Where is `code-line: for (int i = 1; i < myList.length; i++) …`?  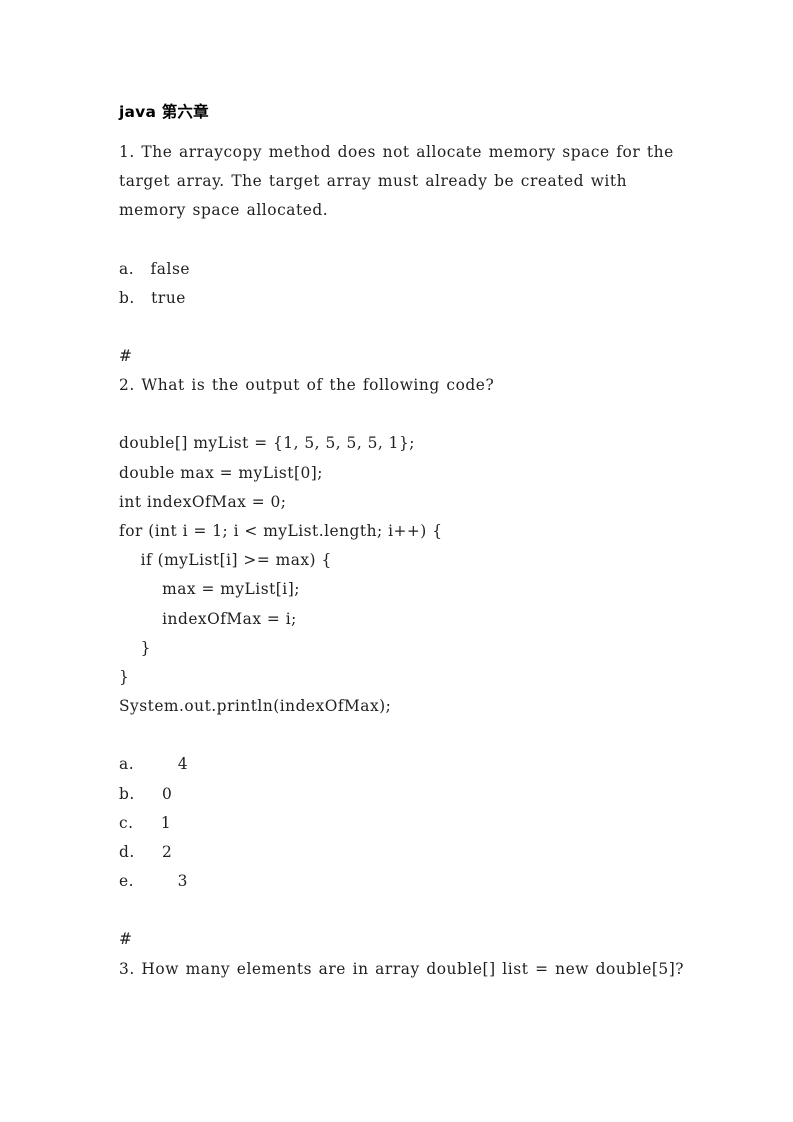 code-line: for (int i = 1; i < myList.length; i++) … is located at coordinates (281, 531).